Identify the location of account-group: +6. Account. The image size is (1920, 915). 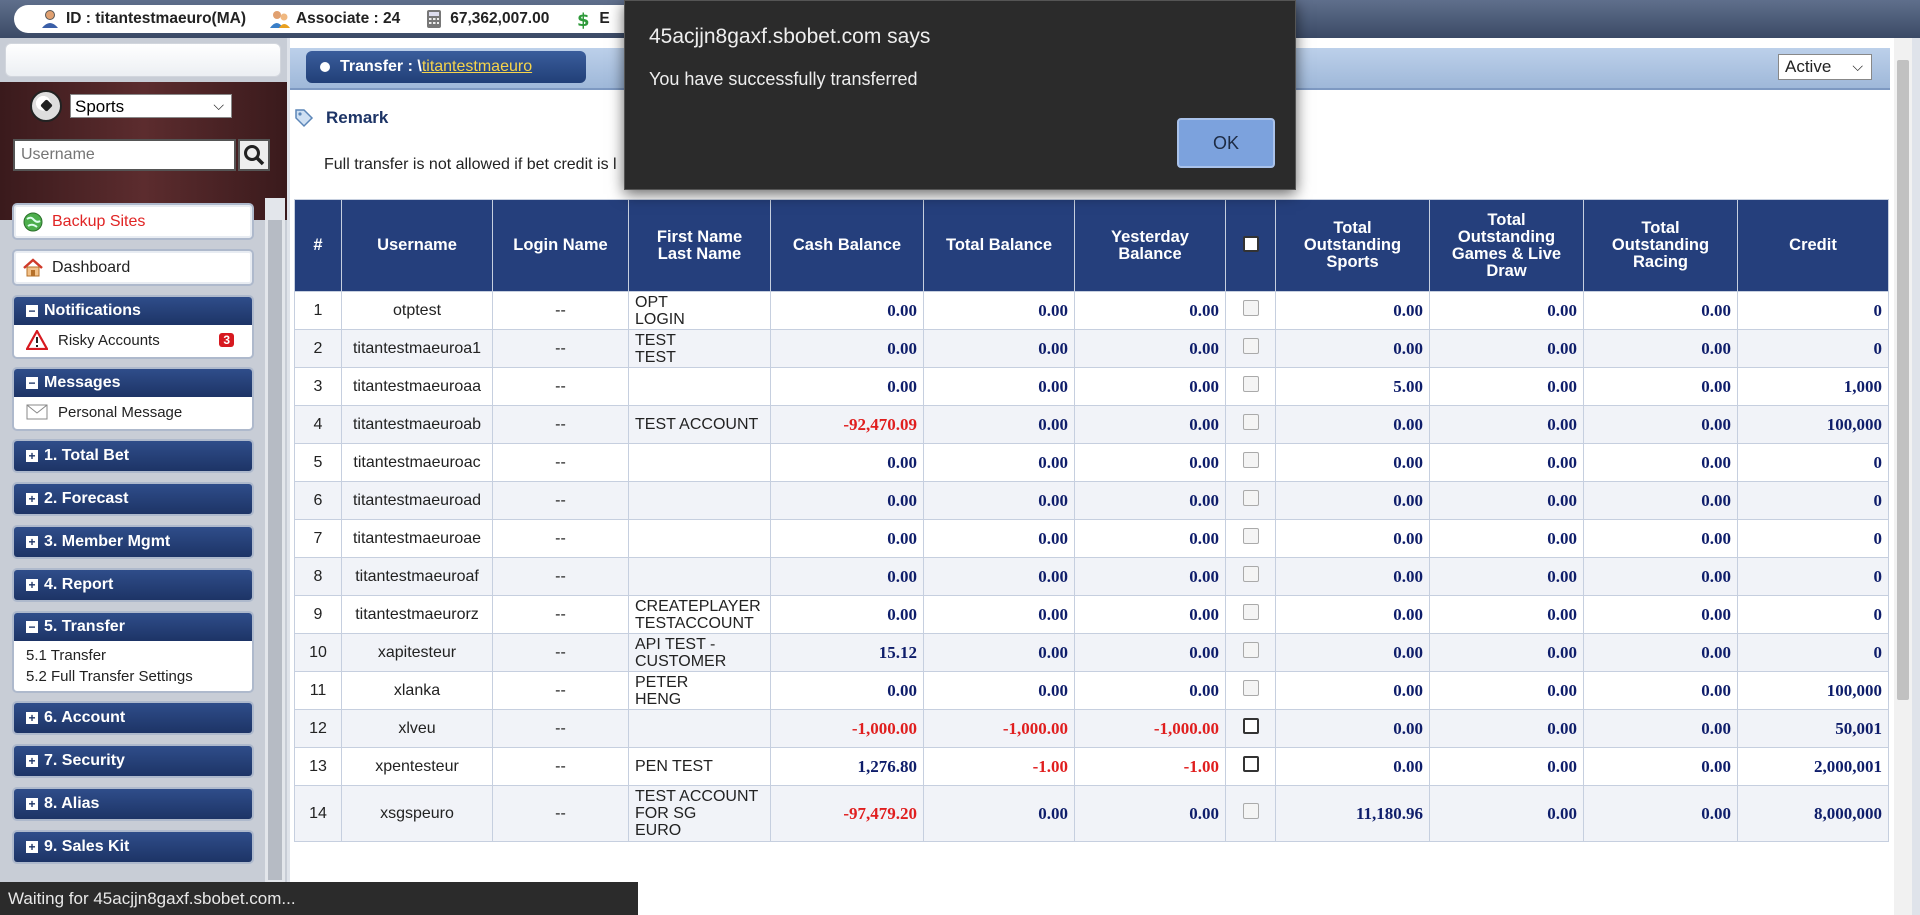
(133, 718).